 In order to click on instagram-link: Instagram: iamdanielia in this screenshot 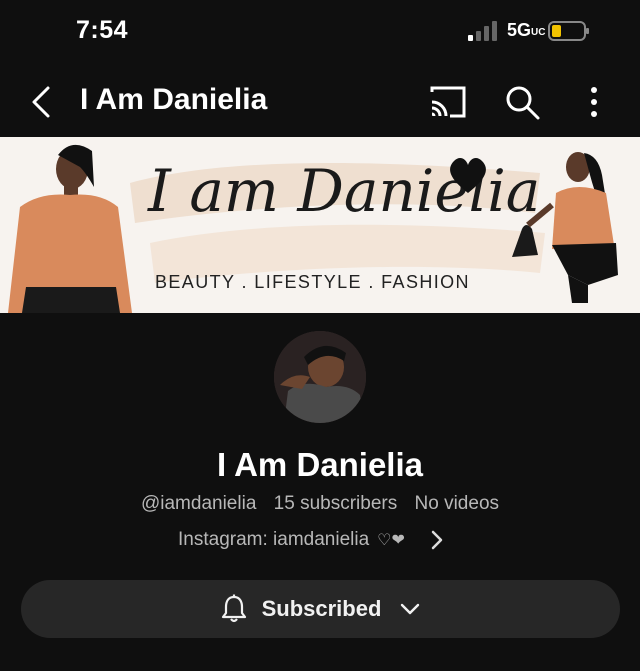, I will do `click(273, 540)`.